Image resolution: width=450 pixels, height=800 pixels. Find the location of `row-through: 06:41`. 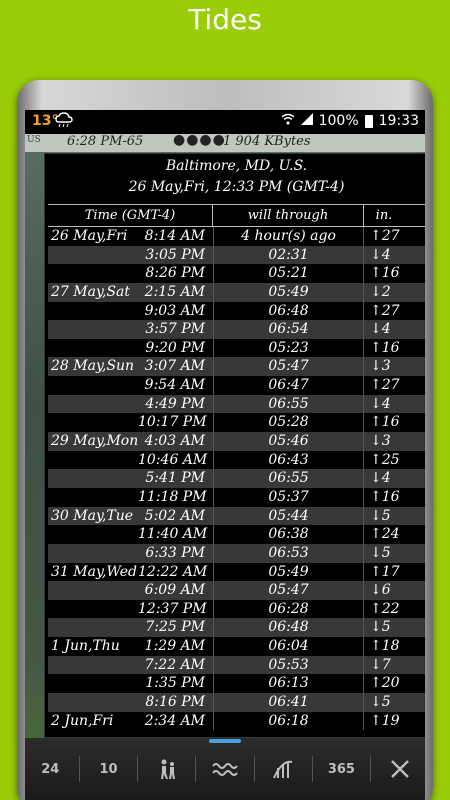

row-through: 06:41 is located at coordinates (288, 702).